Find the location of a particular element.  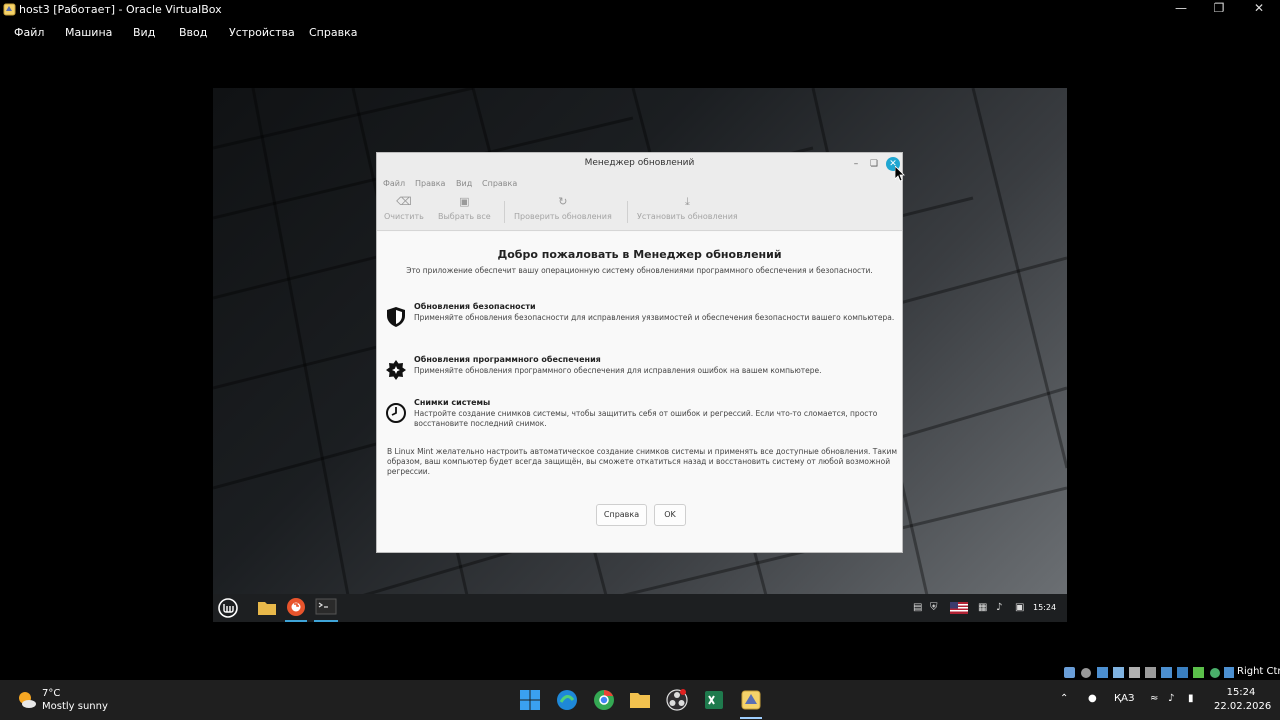

vbox-menu-view: Вид is located at coordinates (144, 32).